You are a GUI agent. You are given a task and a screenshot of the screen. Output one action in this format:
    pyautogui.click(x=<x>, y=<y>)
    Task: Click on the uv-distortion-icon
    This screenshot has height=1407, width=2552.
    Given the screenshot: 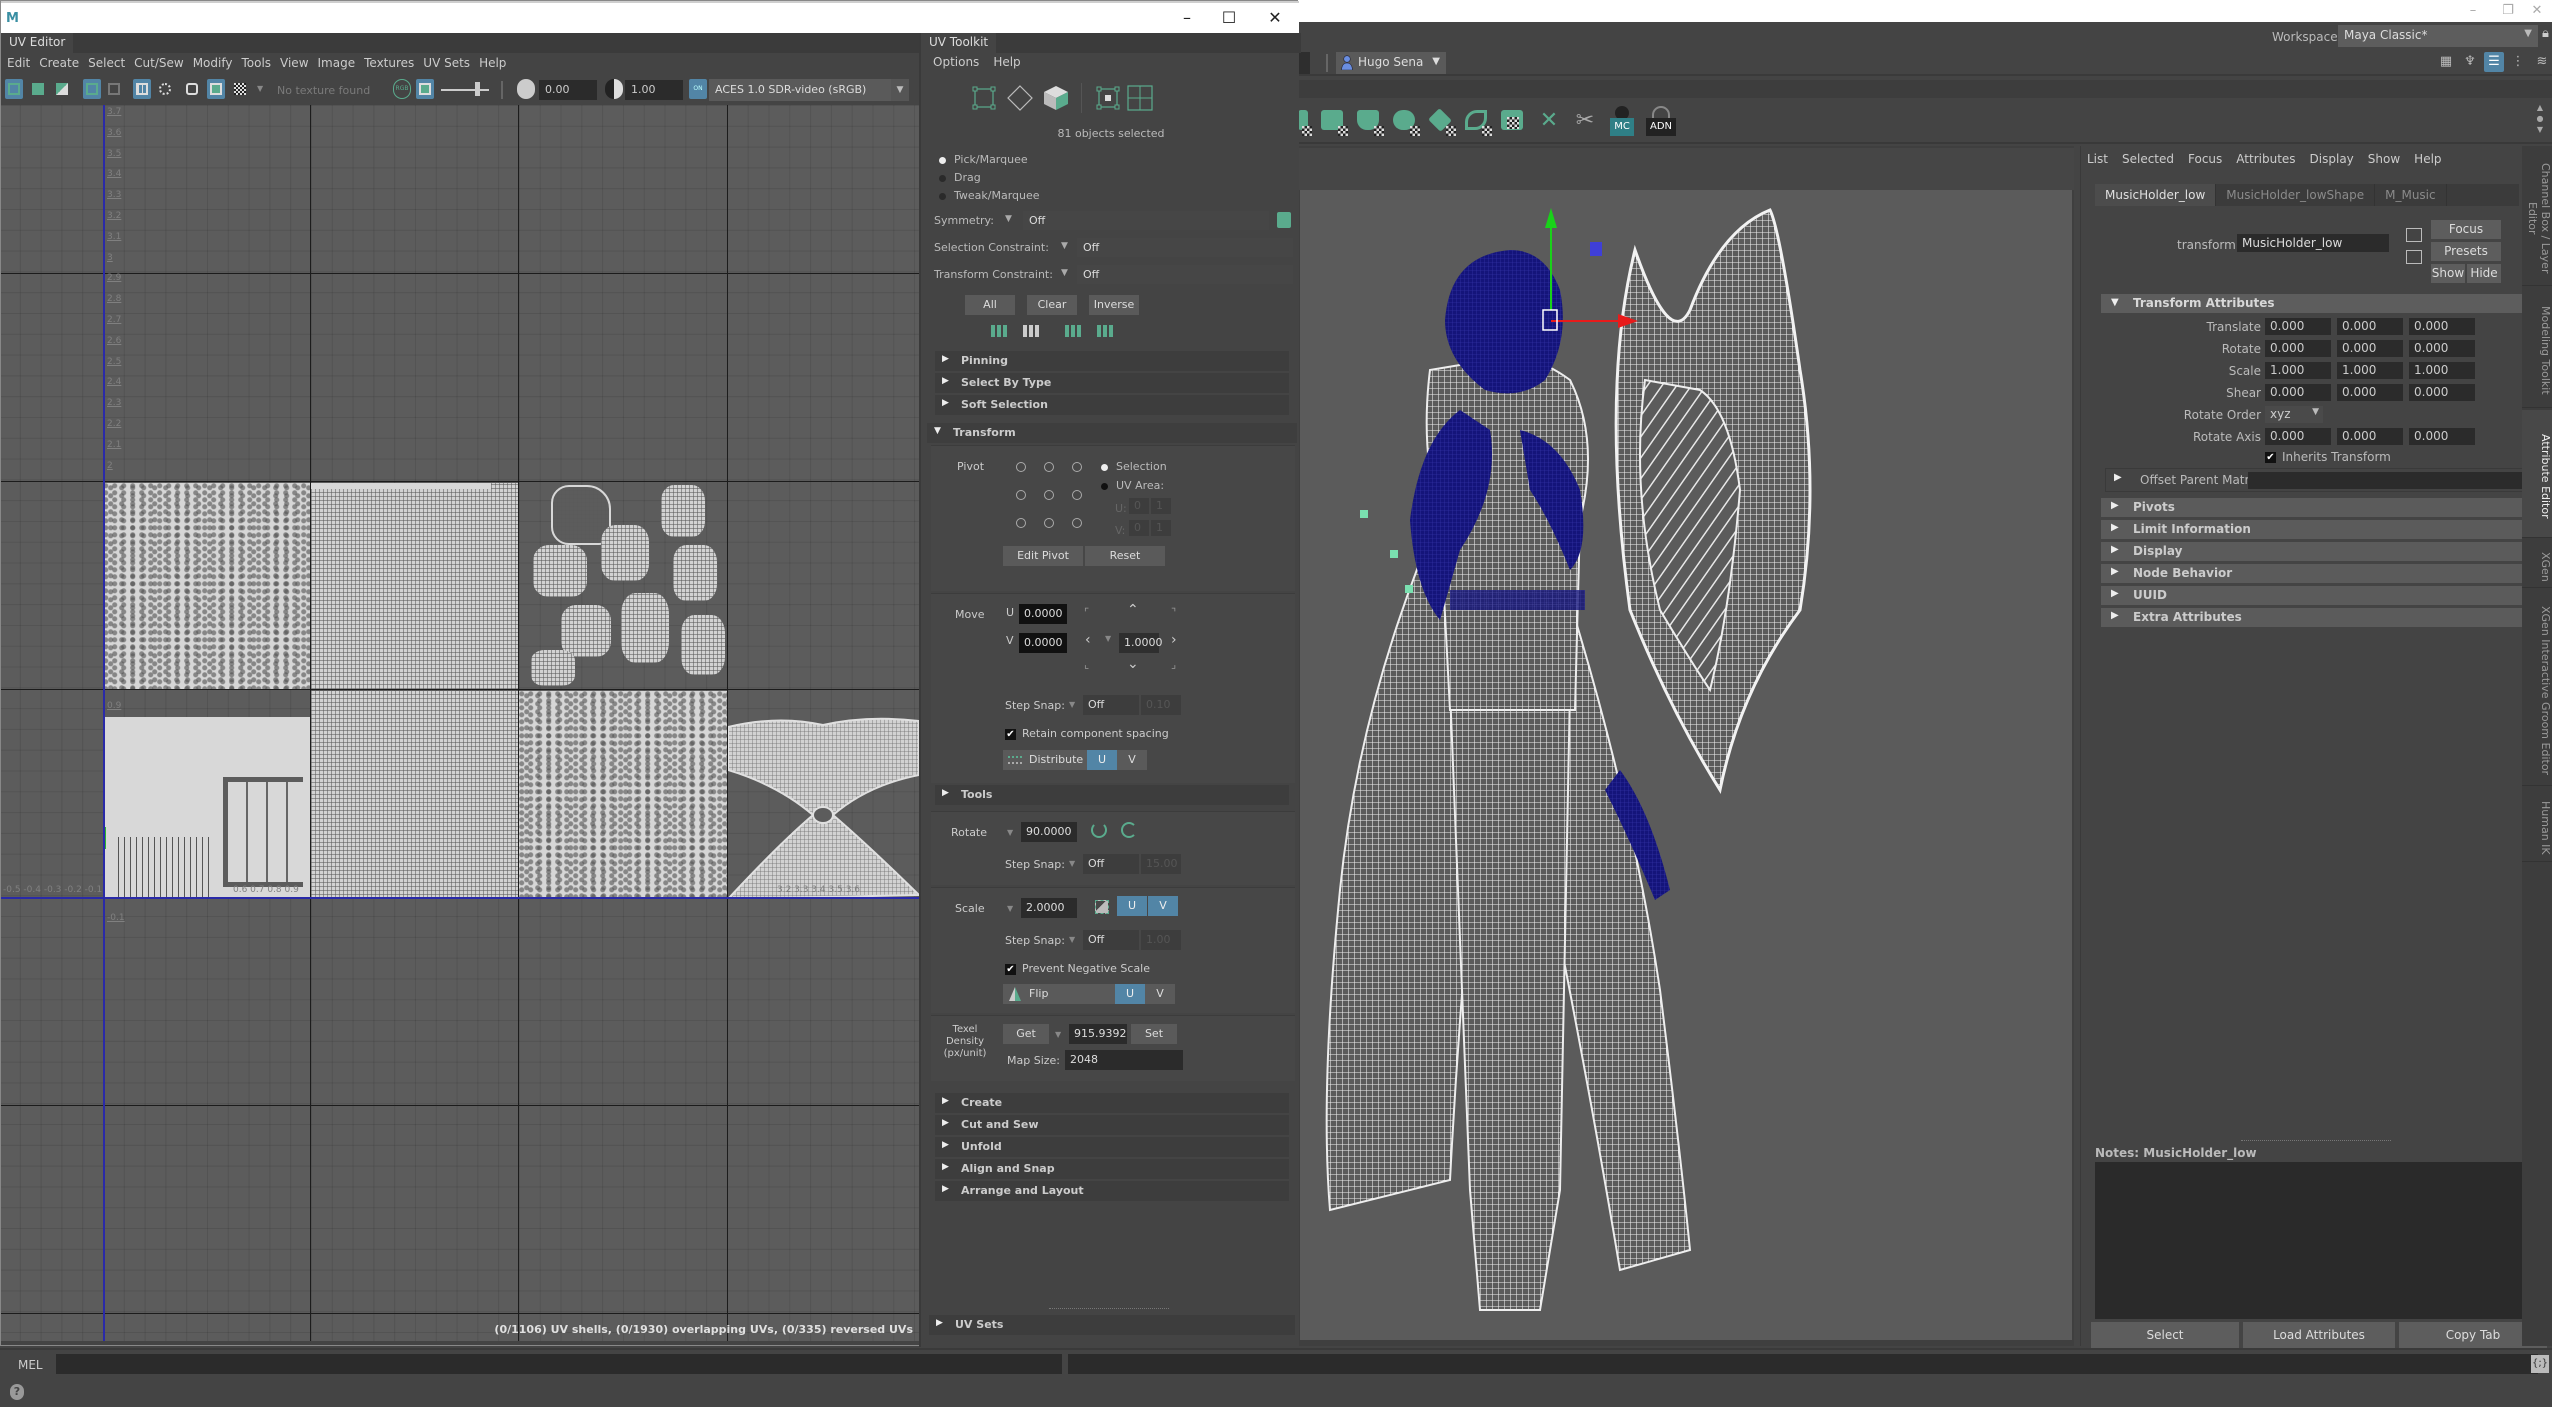 What is the action you would take?
    pyautogui.click(x=14, y=89)
    